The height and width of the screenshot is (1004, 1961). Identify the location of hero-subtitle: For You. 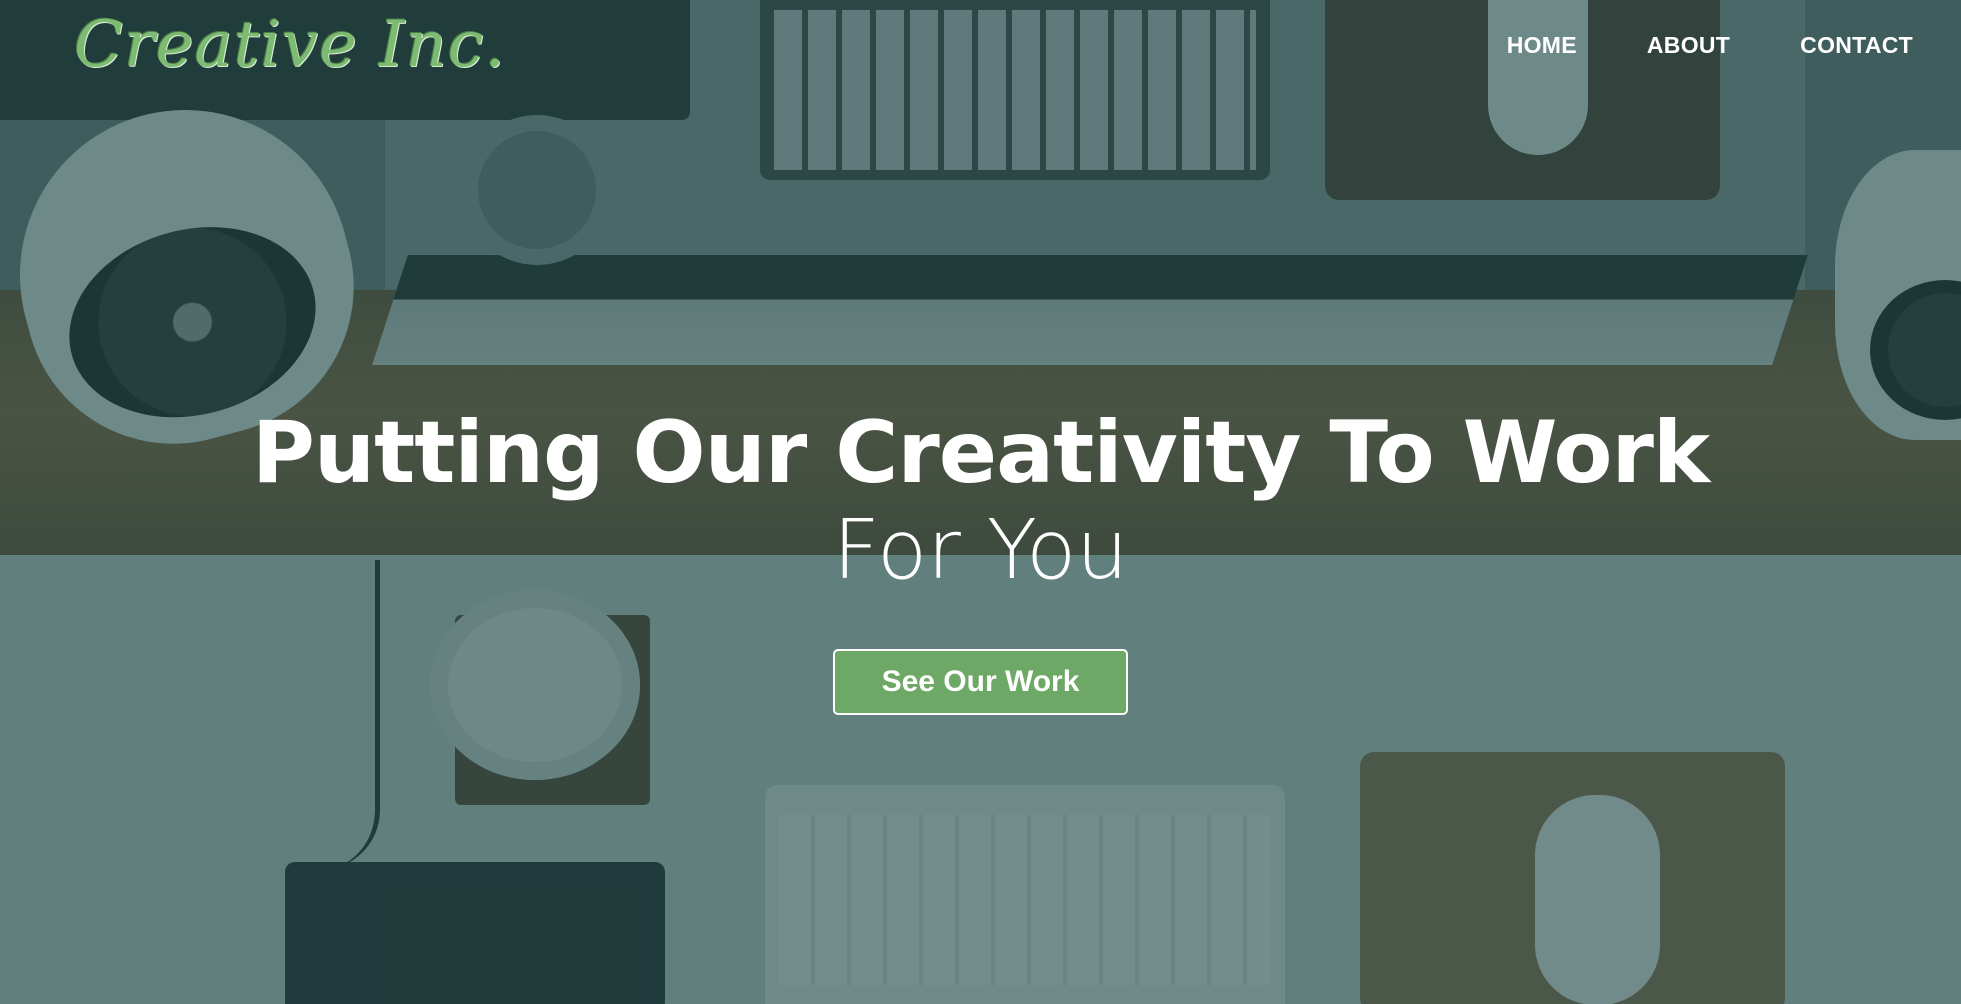
(980, 550).